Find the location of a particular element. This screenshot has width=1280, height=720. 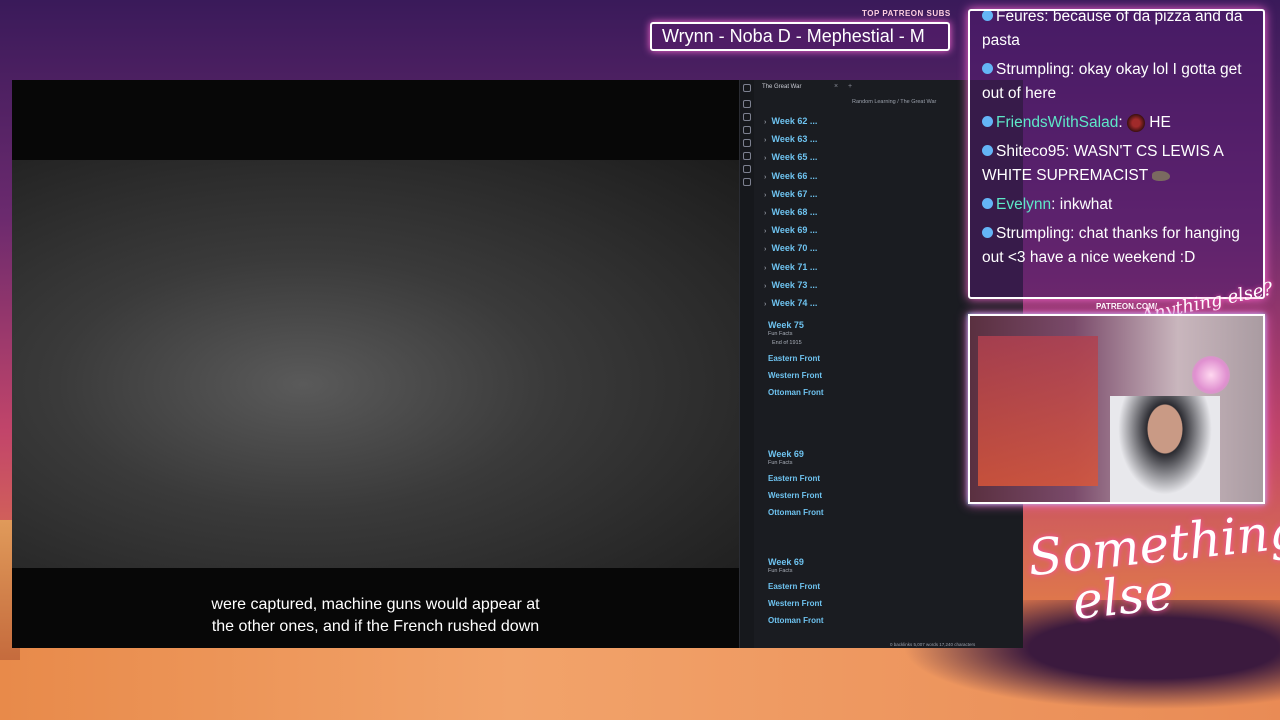

terminal-icon is located at coordinates (747, 169).